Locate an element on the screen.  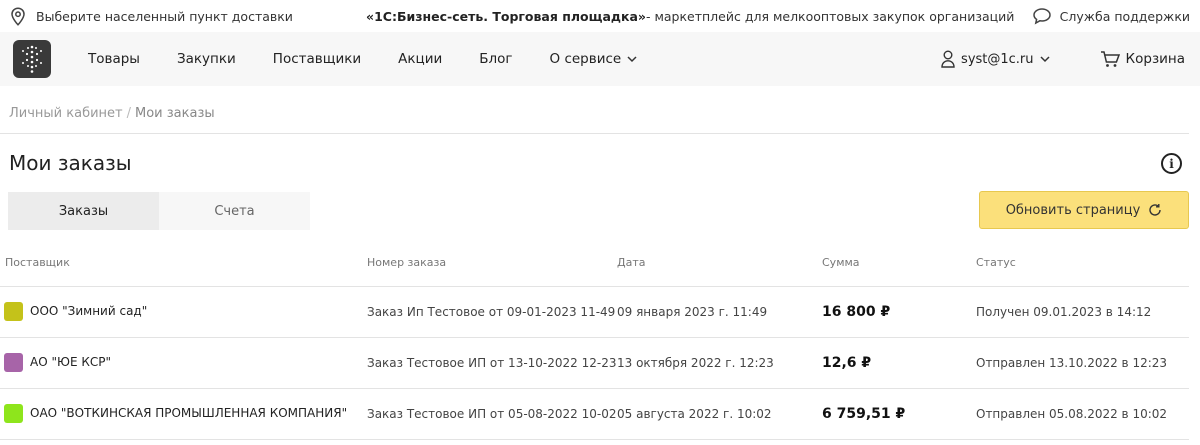
logo-icon is located at coordinates (32, 59).